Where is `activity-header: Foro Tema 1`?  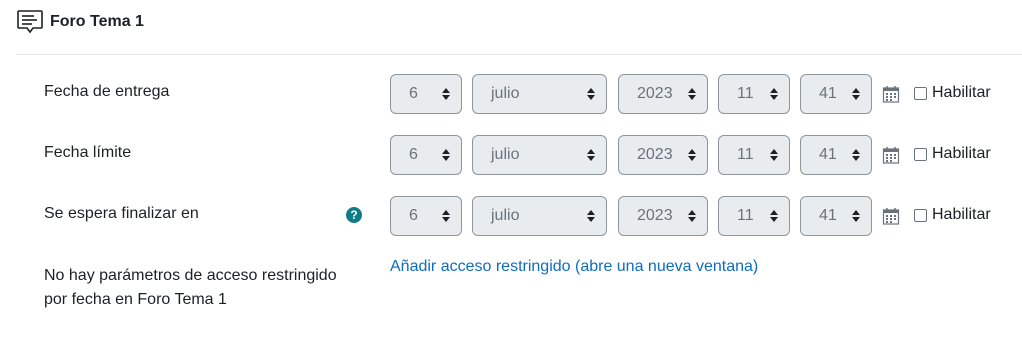 activity-header: Foro Tema 1 is located at coordinates (80, 22).